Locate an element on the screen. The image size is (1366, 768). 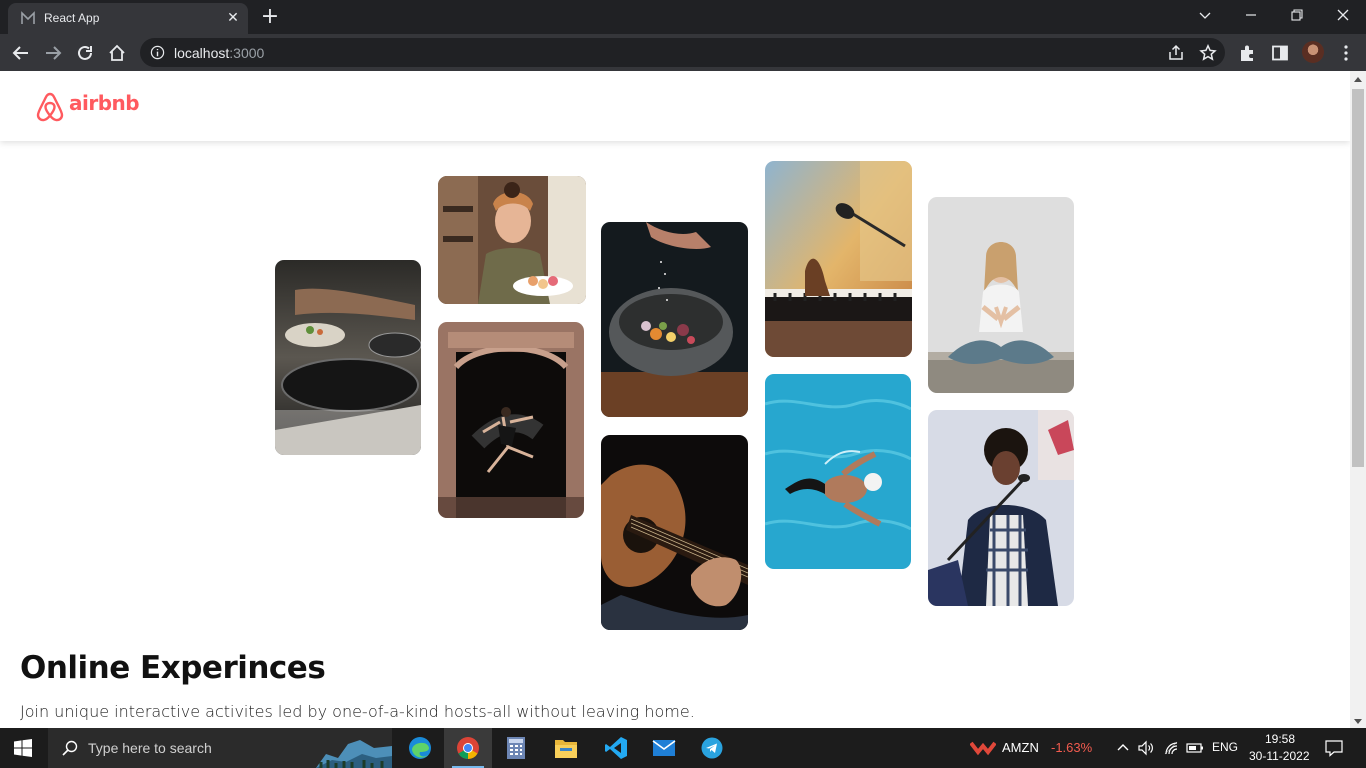
photo-swimmer is located at coordinates (838, 471).